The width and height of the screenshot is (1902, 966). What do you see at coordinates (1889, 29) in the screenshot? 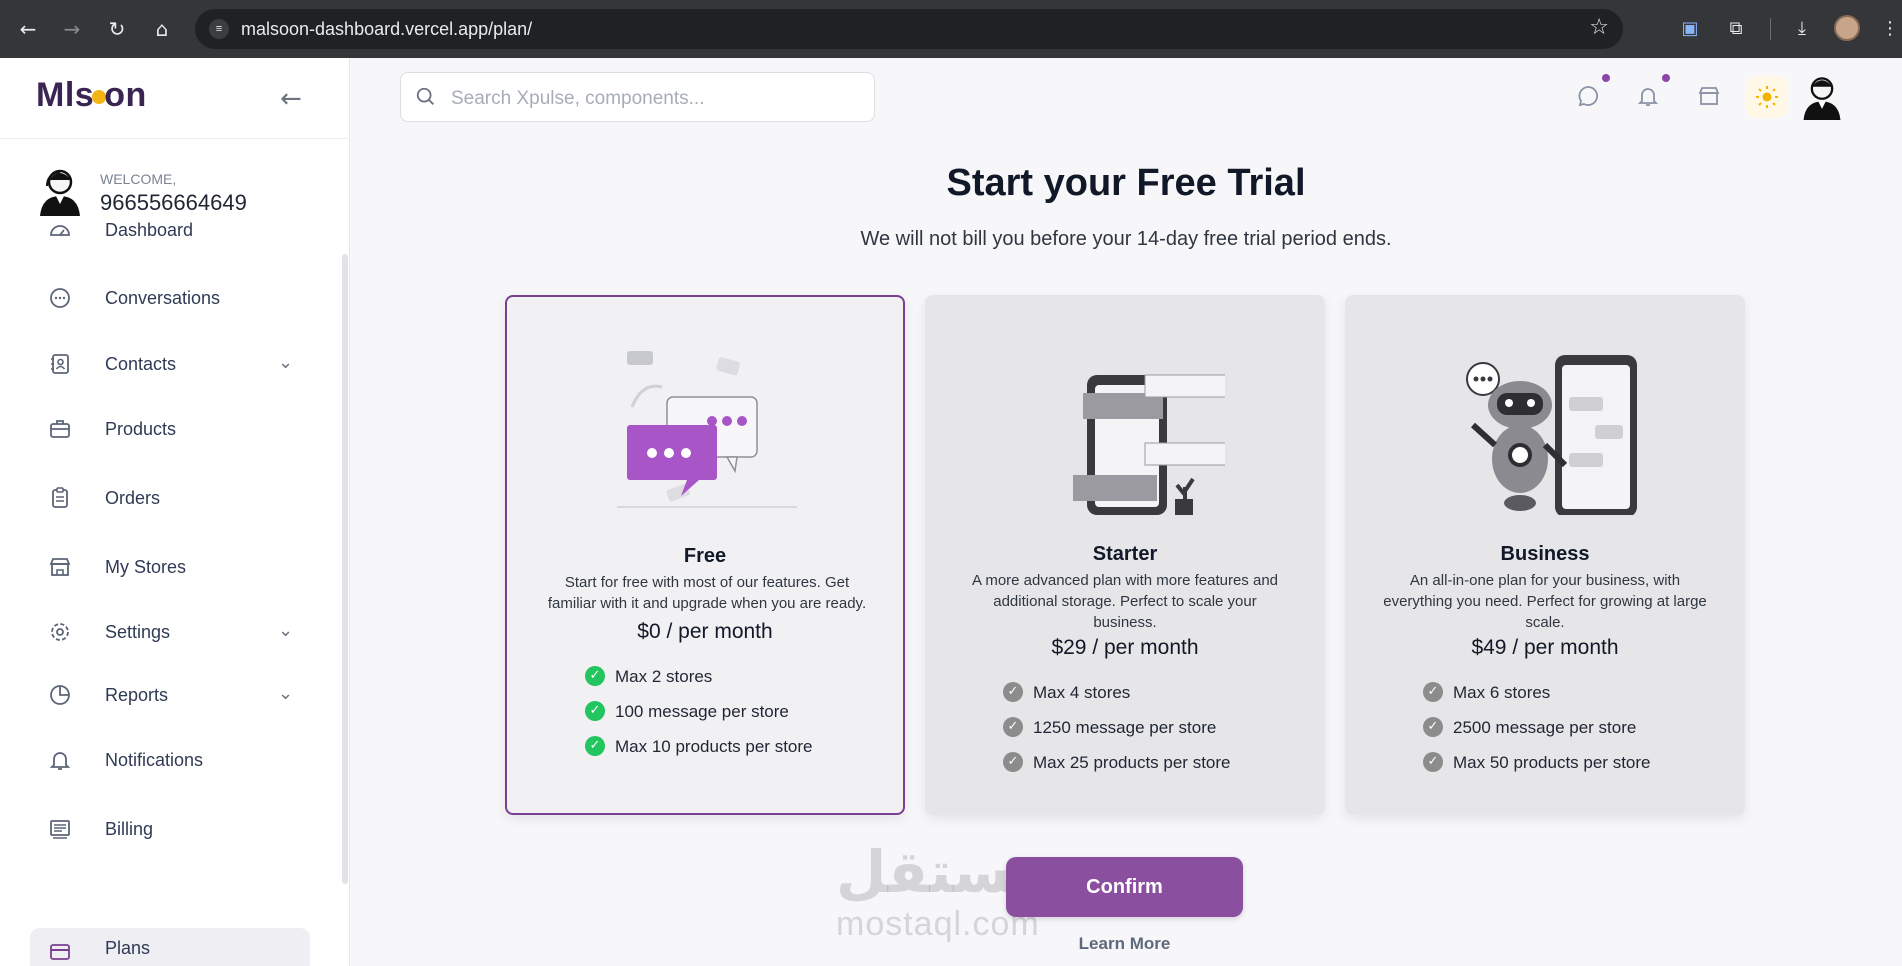
I see `browser-menu-icon: ⋮` at bounding box center [1889, 29].